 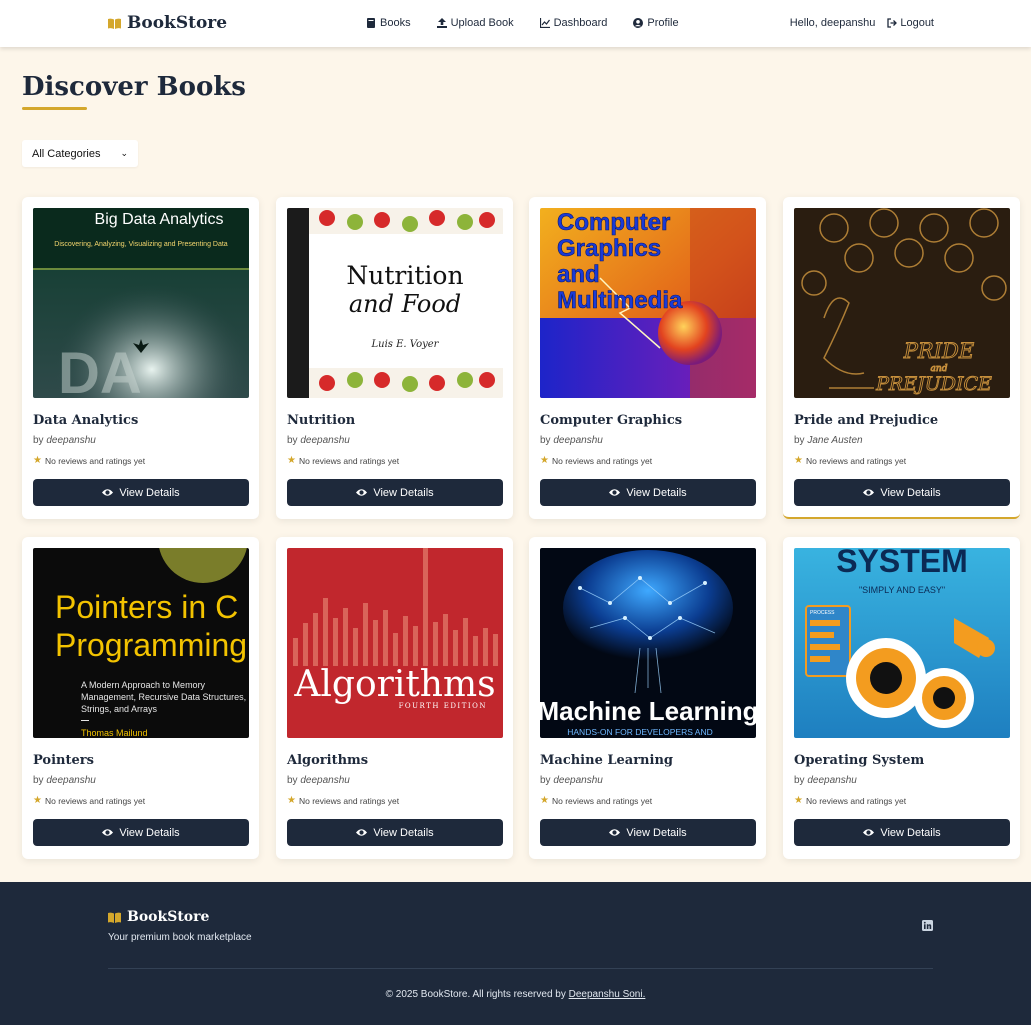 I want to click on linkedin-icon, so click(x=927, y=925).